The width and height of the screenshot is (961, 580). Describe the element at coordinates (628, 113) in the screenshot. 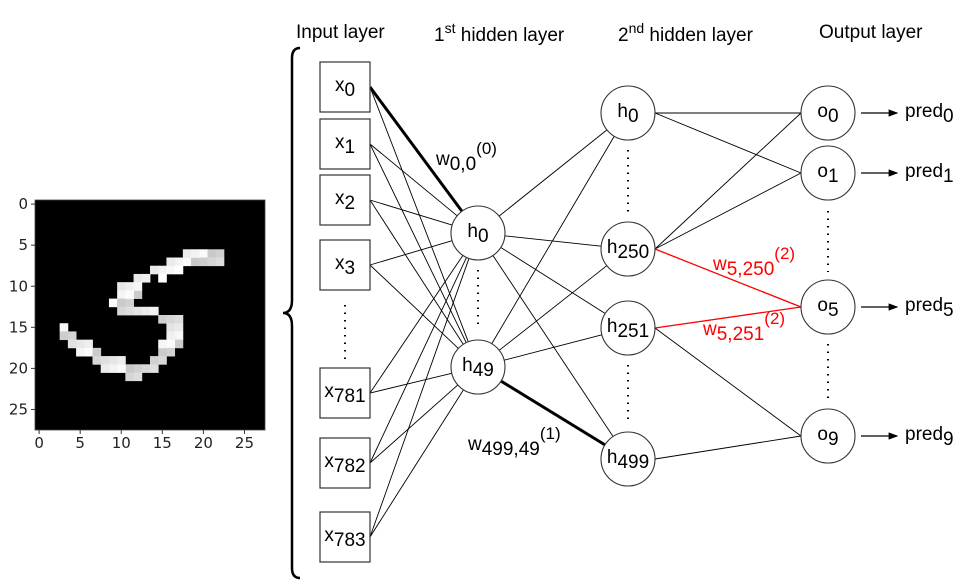

I see `hidden2-node-h0: h0` at that location.